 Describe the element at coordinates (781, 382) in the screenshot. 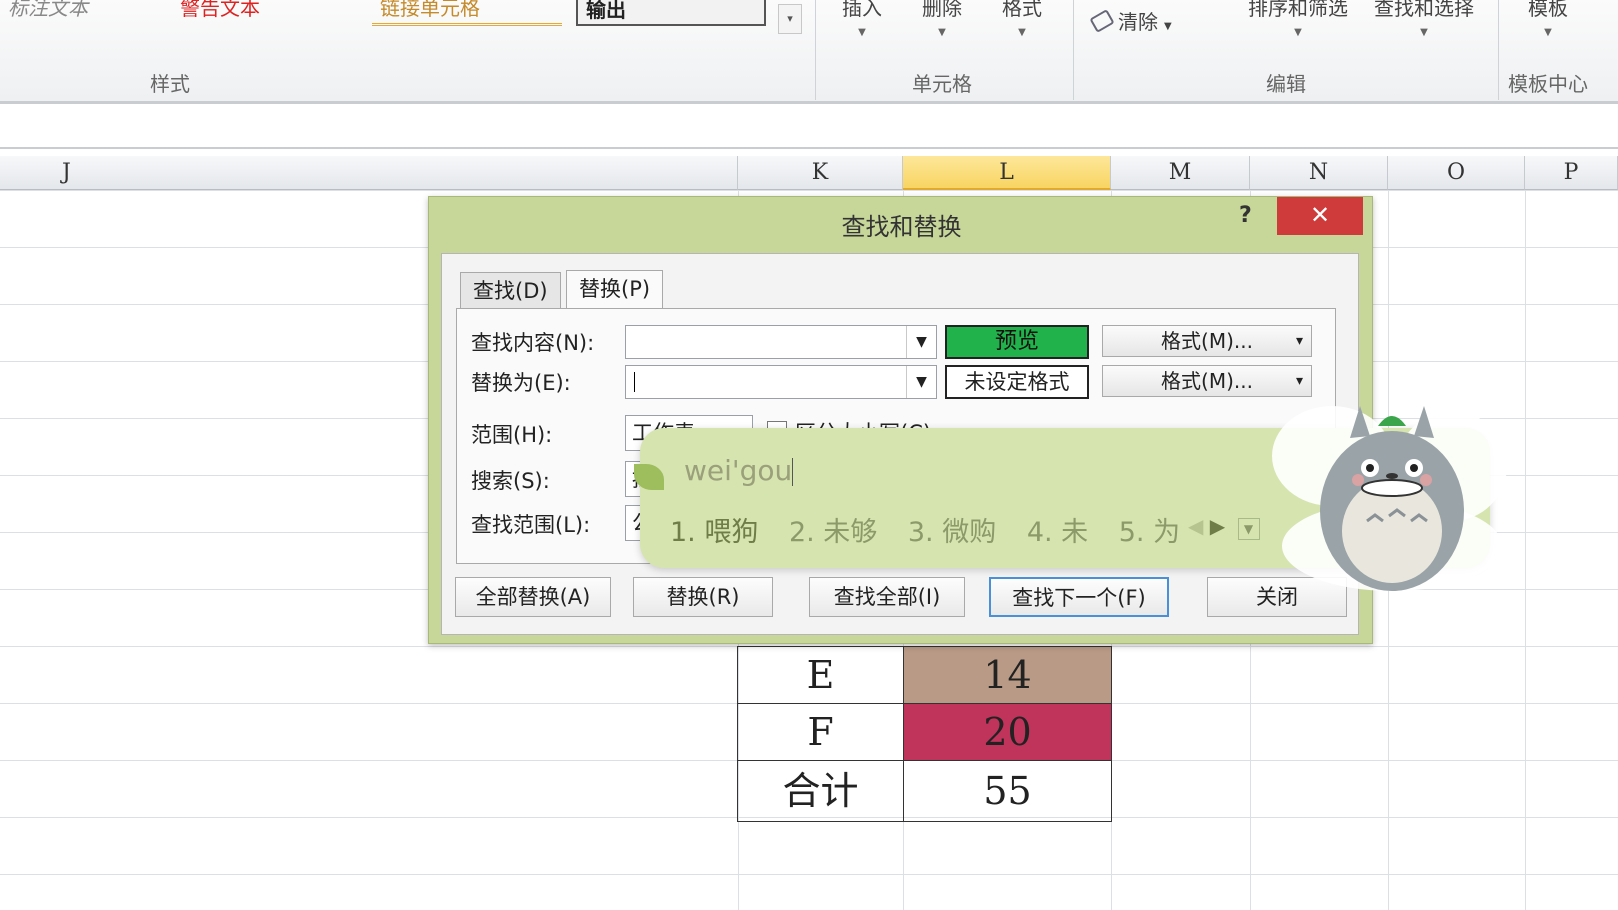

I see `replace-with-input: ▼` at that location.